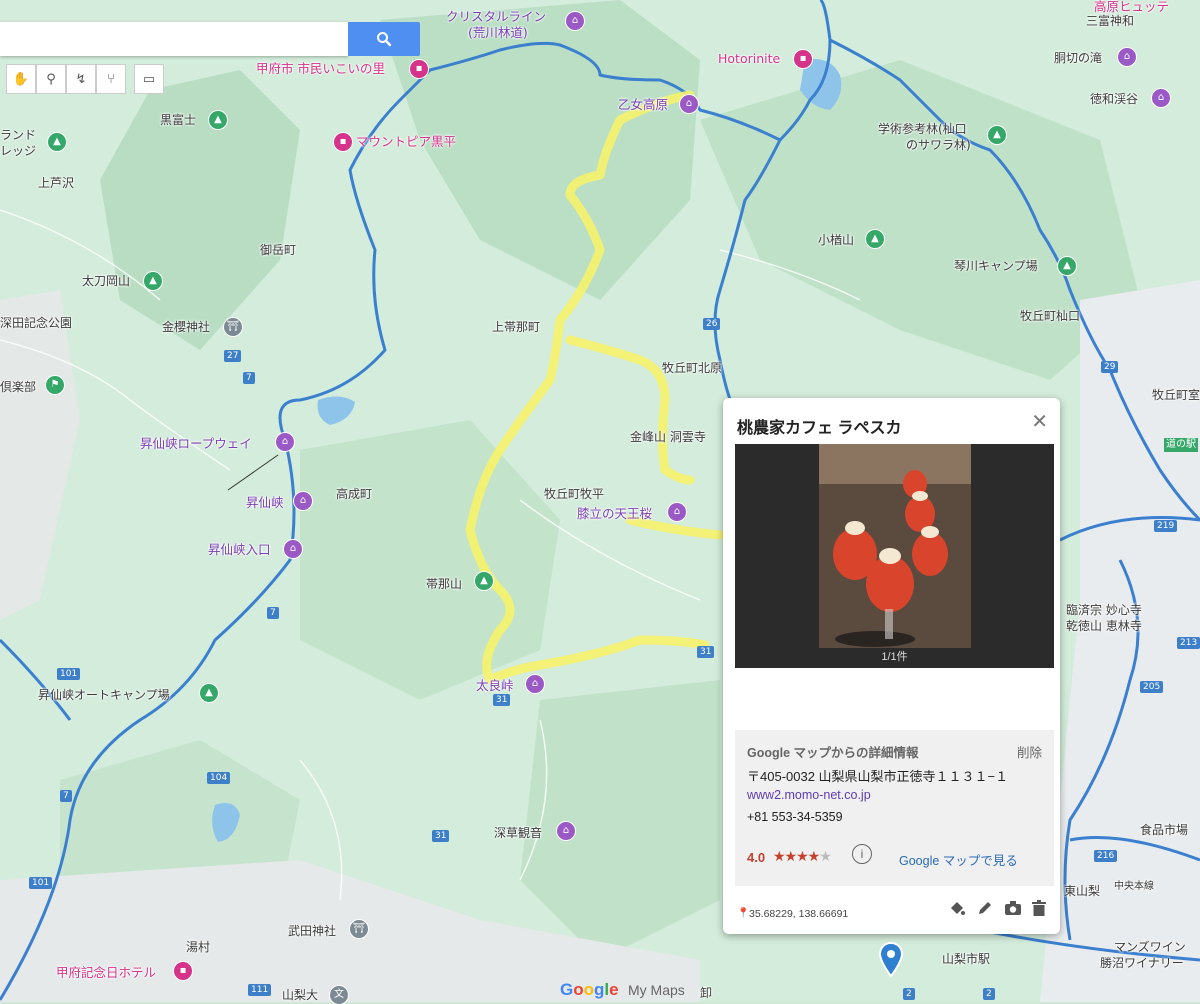  Describe the element at coordinates (1029, 751) in the screenshot. I see `delete-button: 削除` at that location.